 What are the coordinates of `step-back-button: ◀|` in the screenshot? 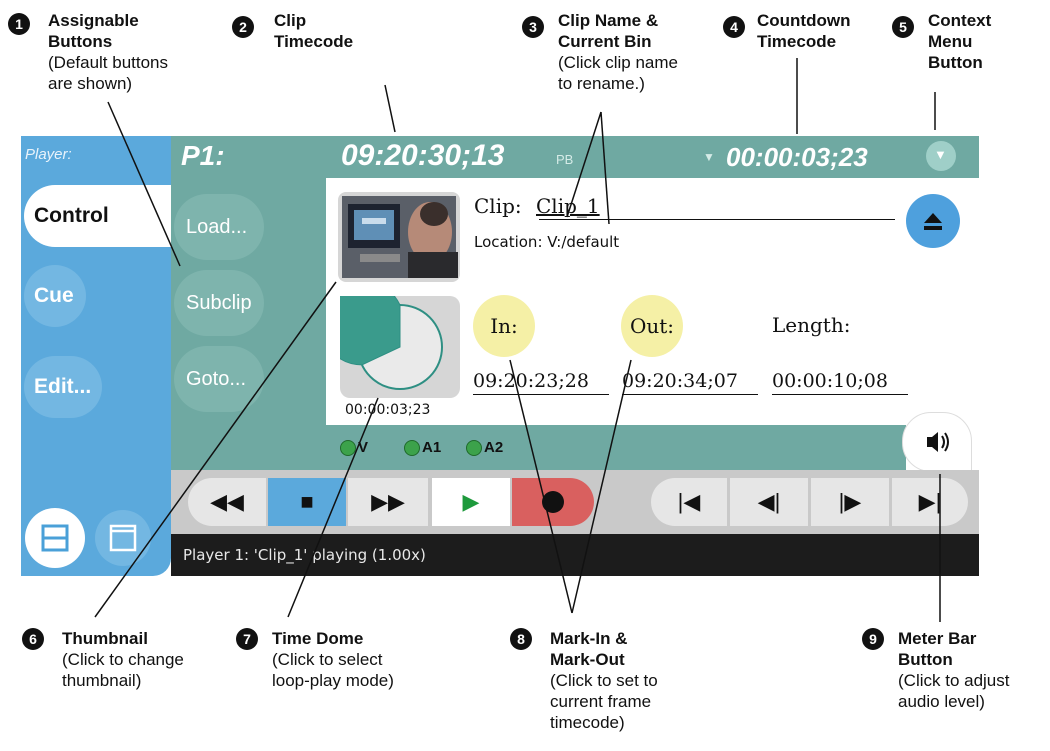 It's located at (769, 502).